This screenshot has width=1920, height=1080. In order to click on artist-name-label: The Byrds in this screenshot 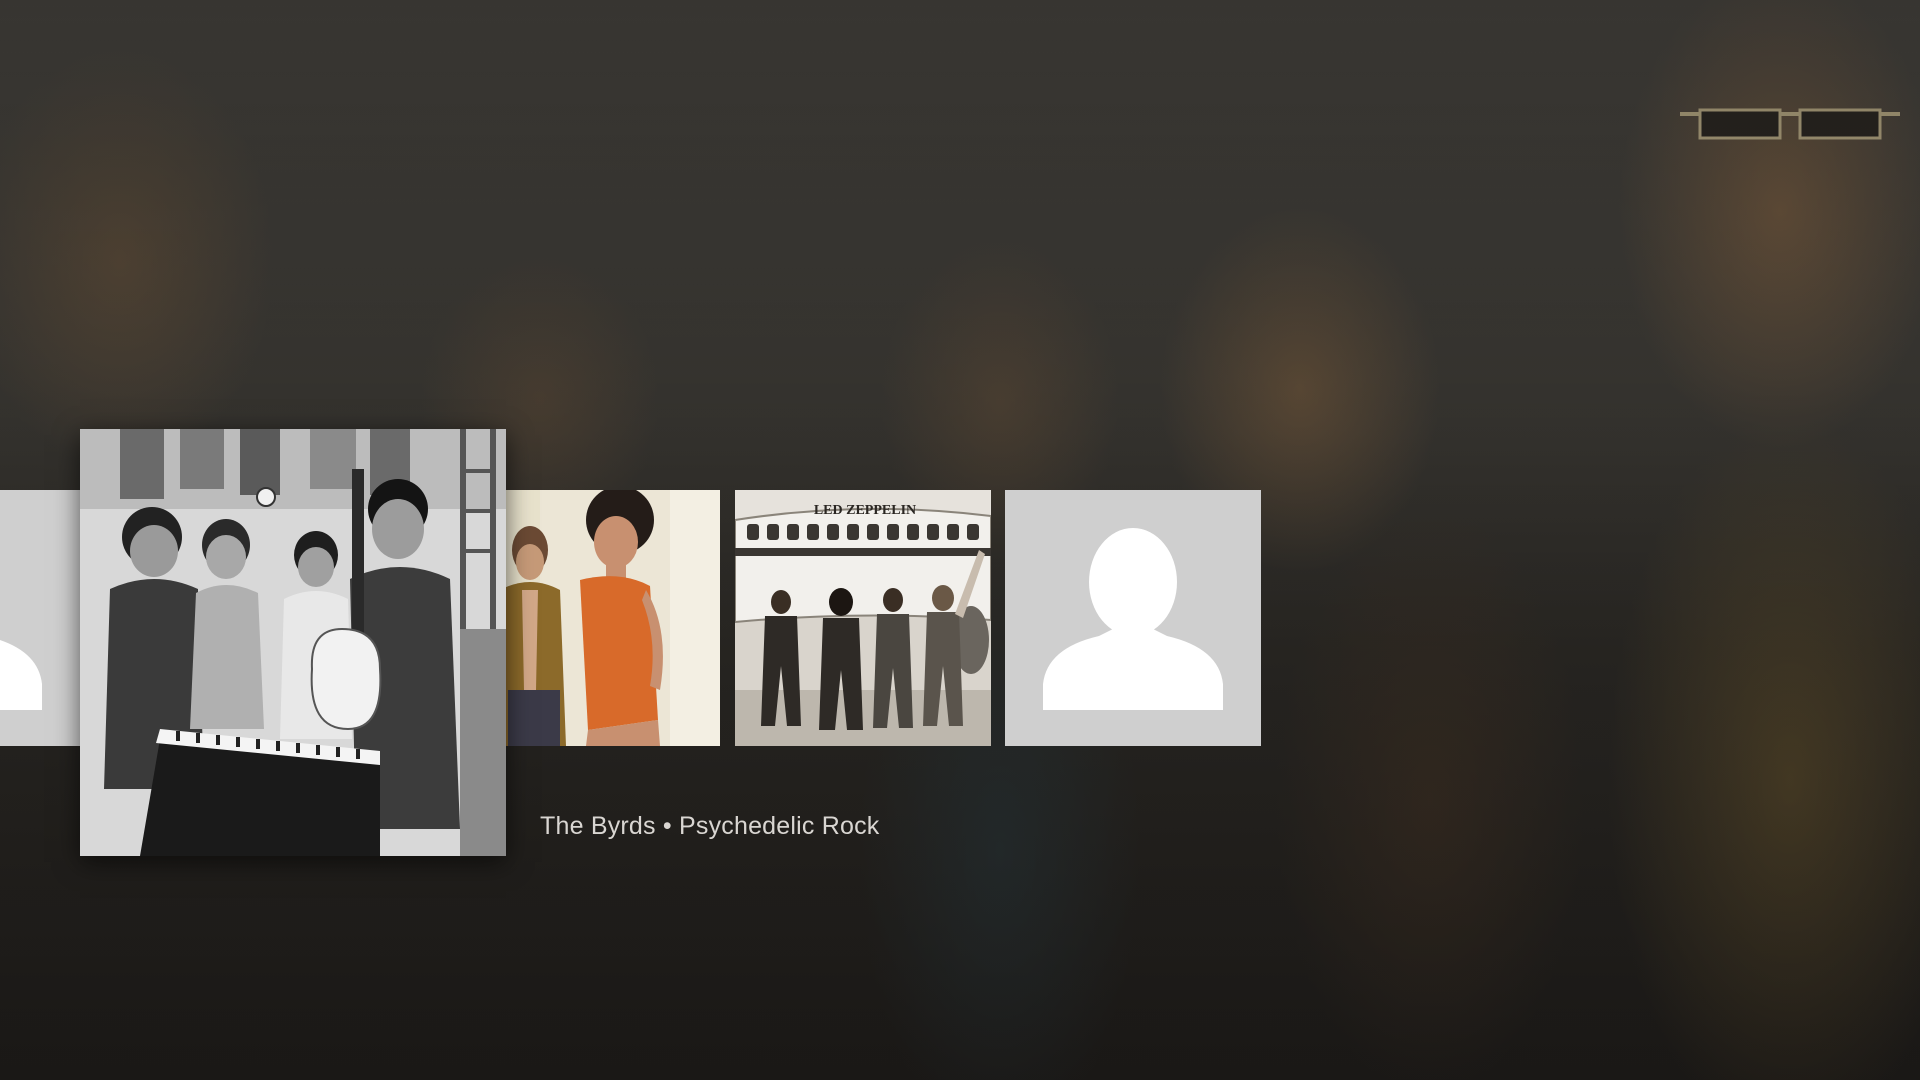, I will do `click(598, 826)`.